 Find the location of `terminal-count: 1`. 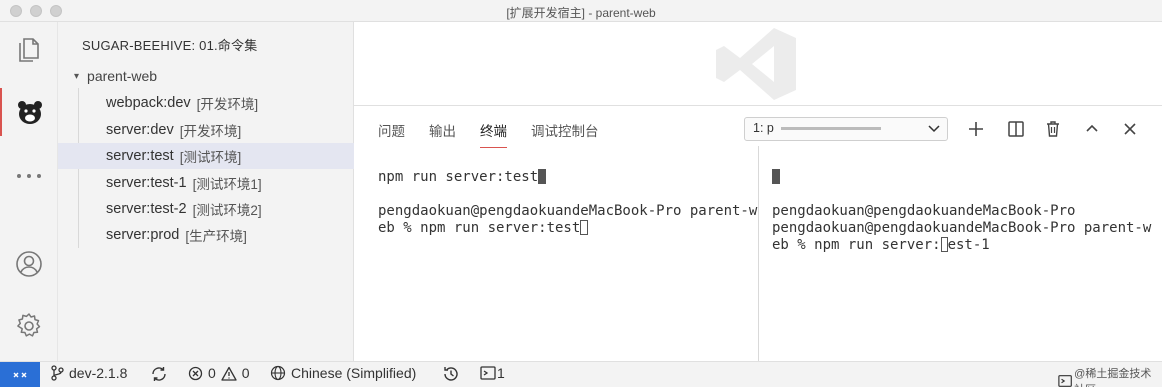

terminal-count: 1 is located at coordinates (501, 373).